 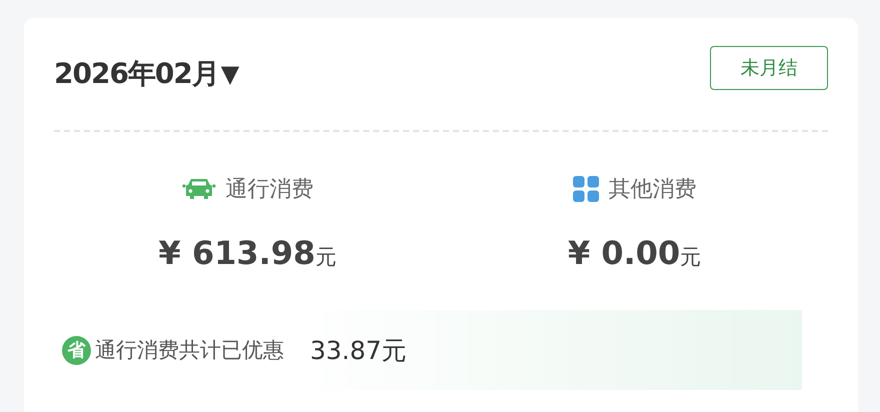 I want to click on category-label: 其他消费, so click(x=652, y=190).